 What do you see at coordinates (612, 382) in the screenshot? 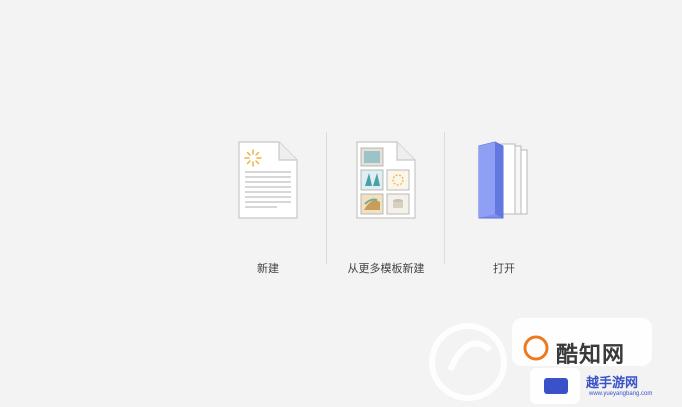
I see `watermark-brand-secondary: 越手游网` at bounding box center [612, 382].